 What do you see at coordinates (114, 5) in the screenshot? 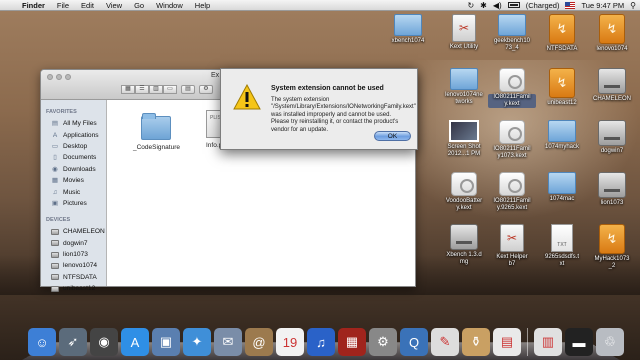
I see `menu-view: View` at bounding box center [114, 5].